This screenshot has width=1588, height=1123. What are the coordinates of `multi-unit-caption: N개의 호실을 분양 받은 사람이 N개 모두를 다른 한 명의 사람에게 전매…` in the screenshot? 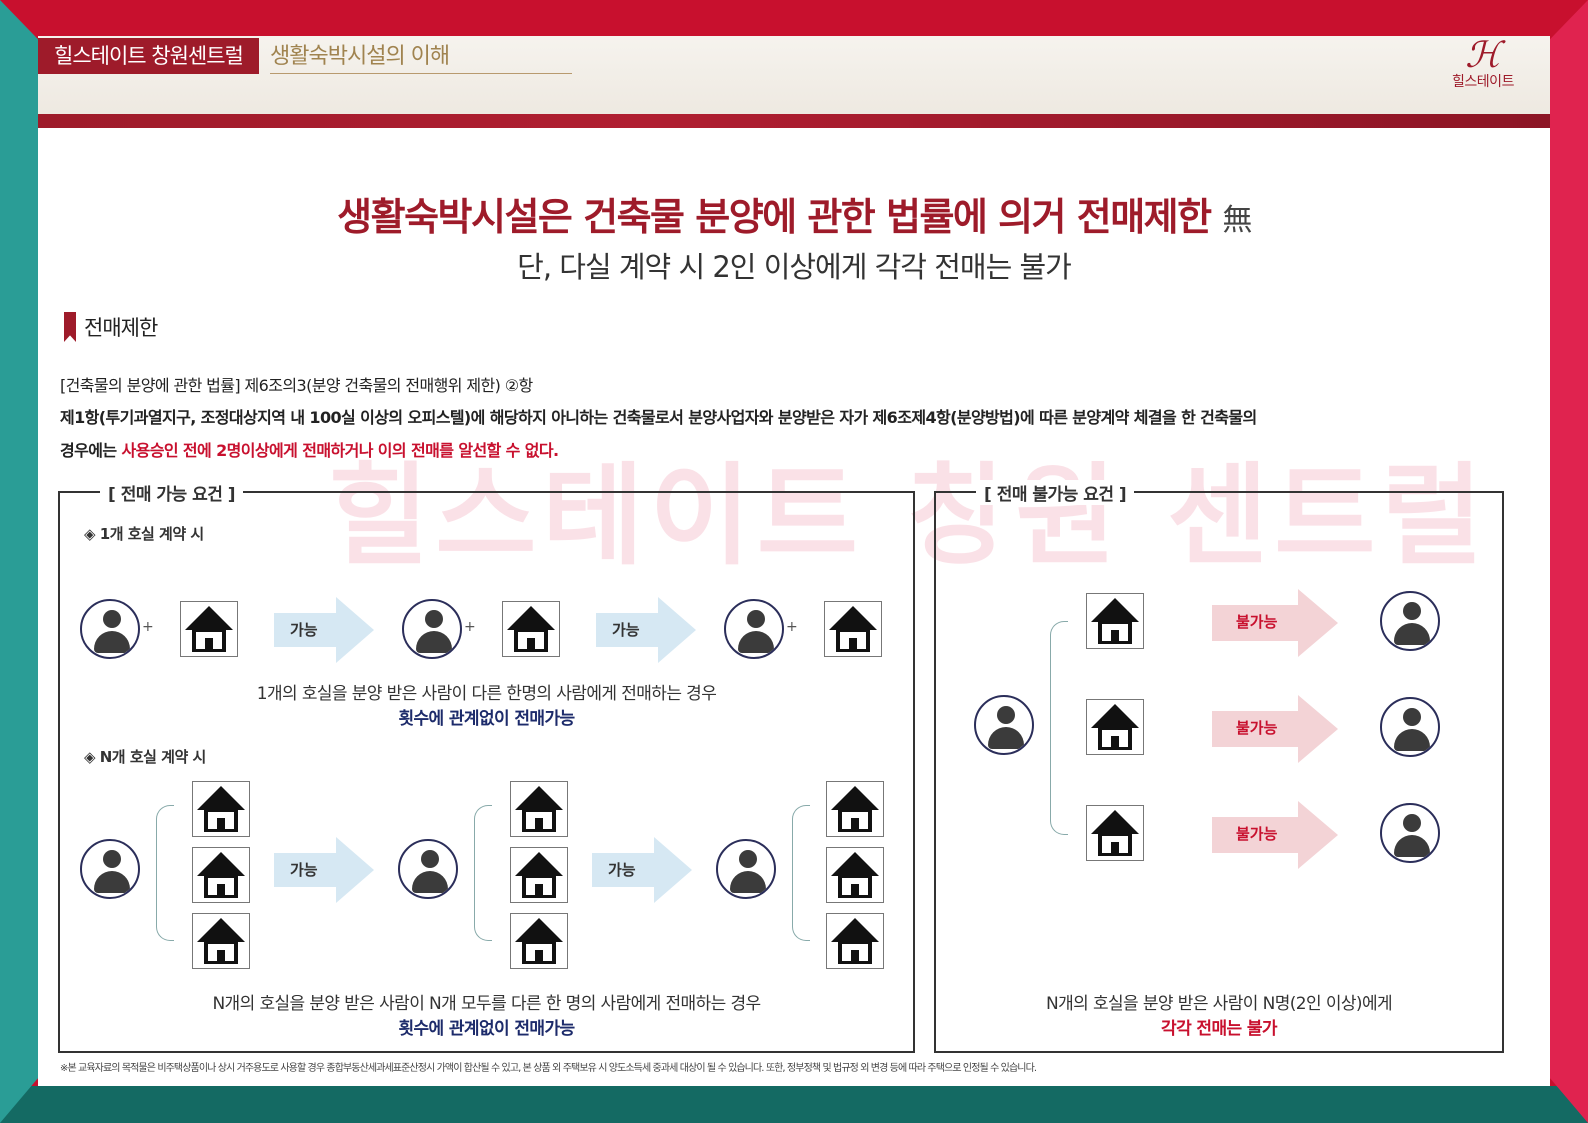 It's located at (486, 1014).